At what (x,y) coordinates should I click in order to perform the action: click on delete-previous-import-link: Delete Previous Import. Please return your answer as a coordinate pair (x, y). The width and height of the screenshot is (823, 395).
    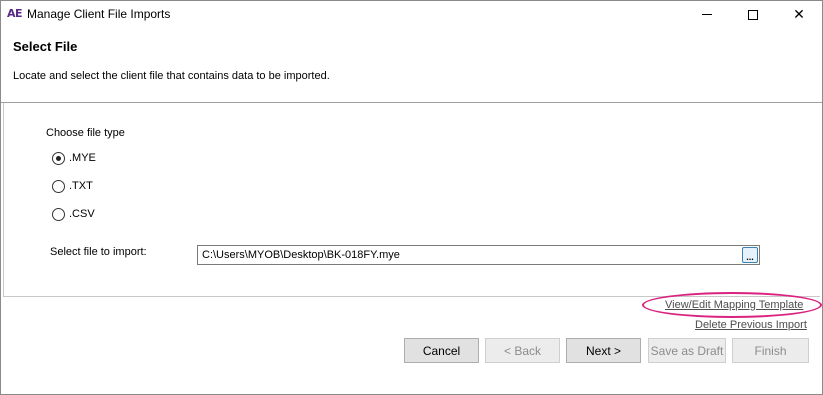
    Looking at the image, I should click on (751, 325).